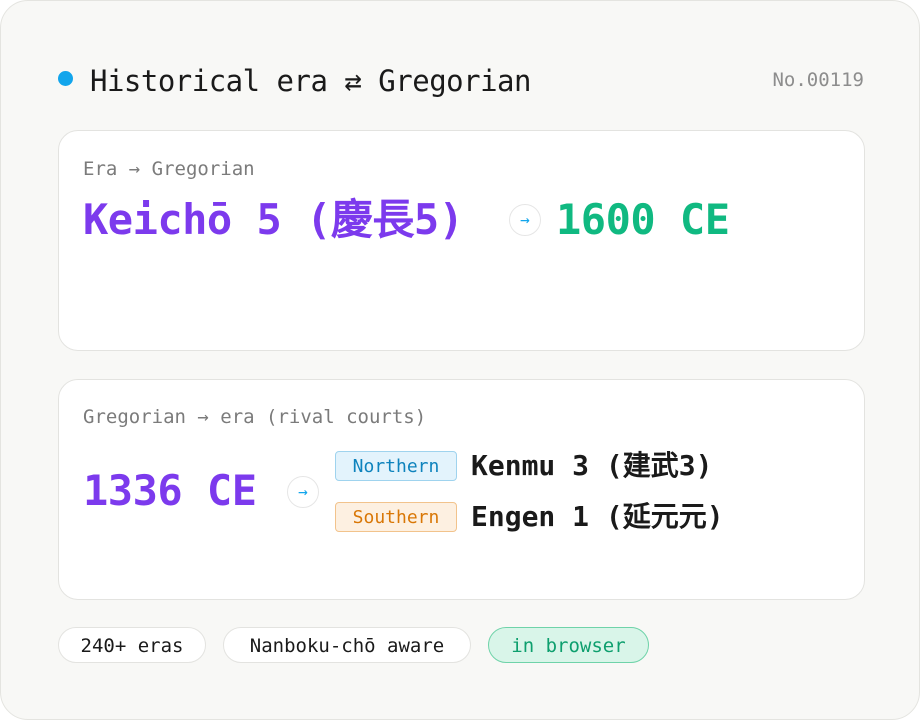 This screenshot has width=920, height=720. I want to click on tag-in-browser: in browser, so click(568, 645).